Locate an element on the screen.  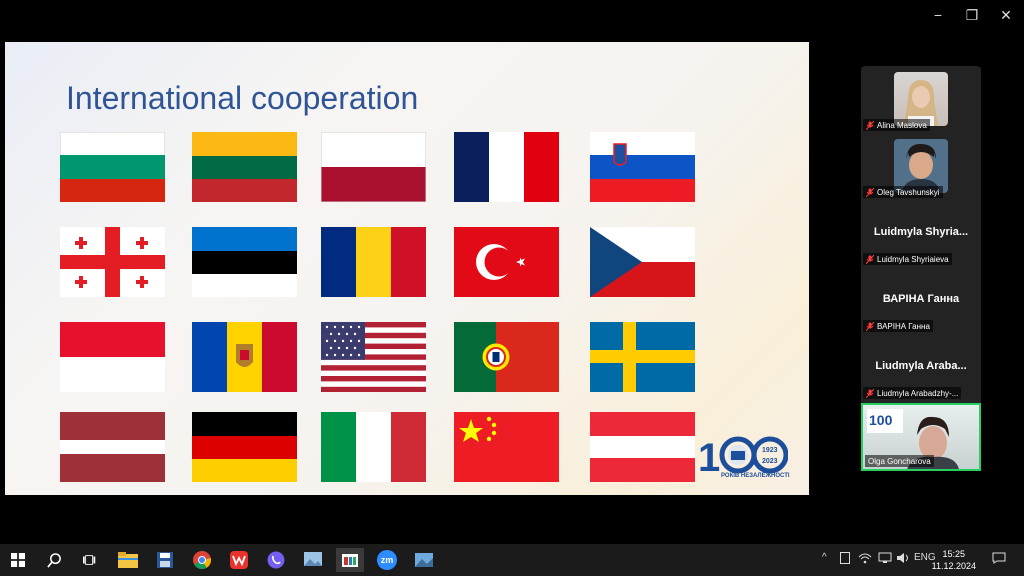
logo-year-top: 1923 is located at coordinates (770, 450).